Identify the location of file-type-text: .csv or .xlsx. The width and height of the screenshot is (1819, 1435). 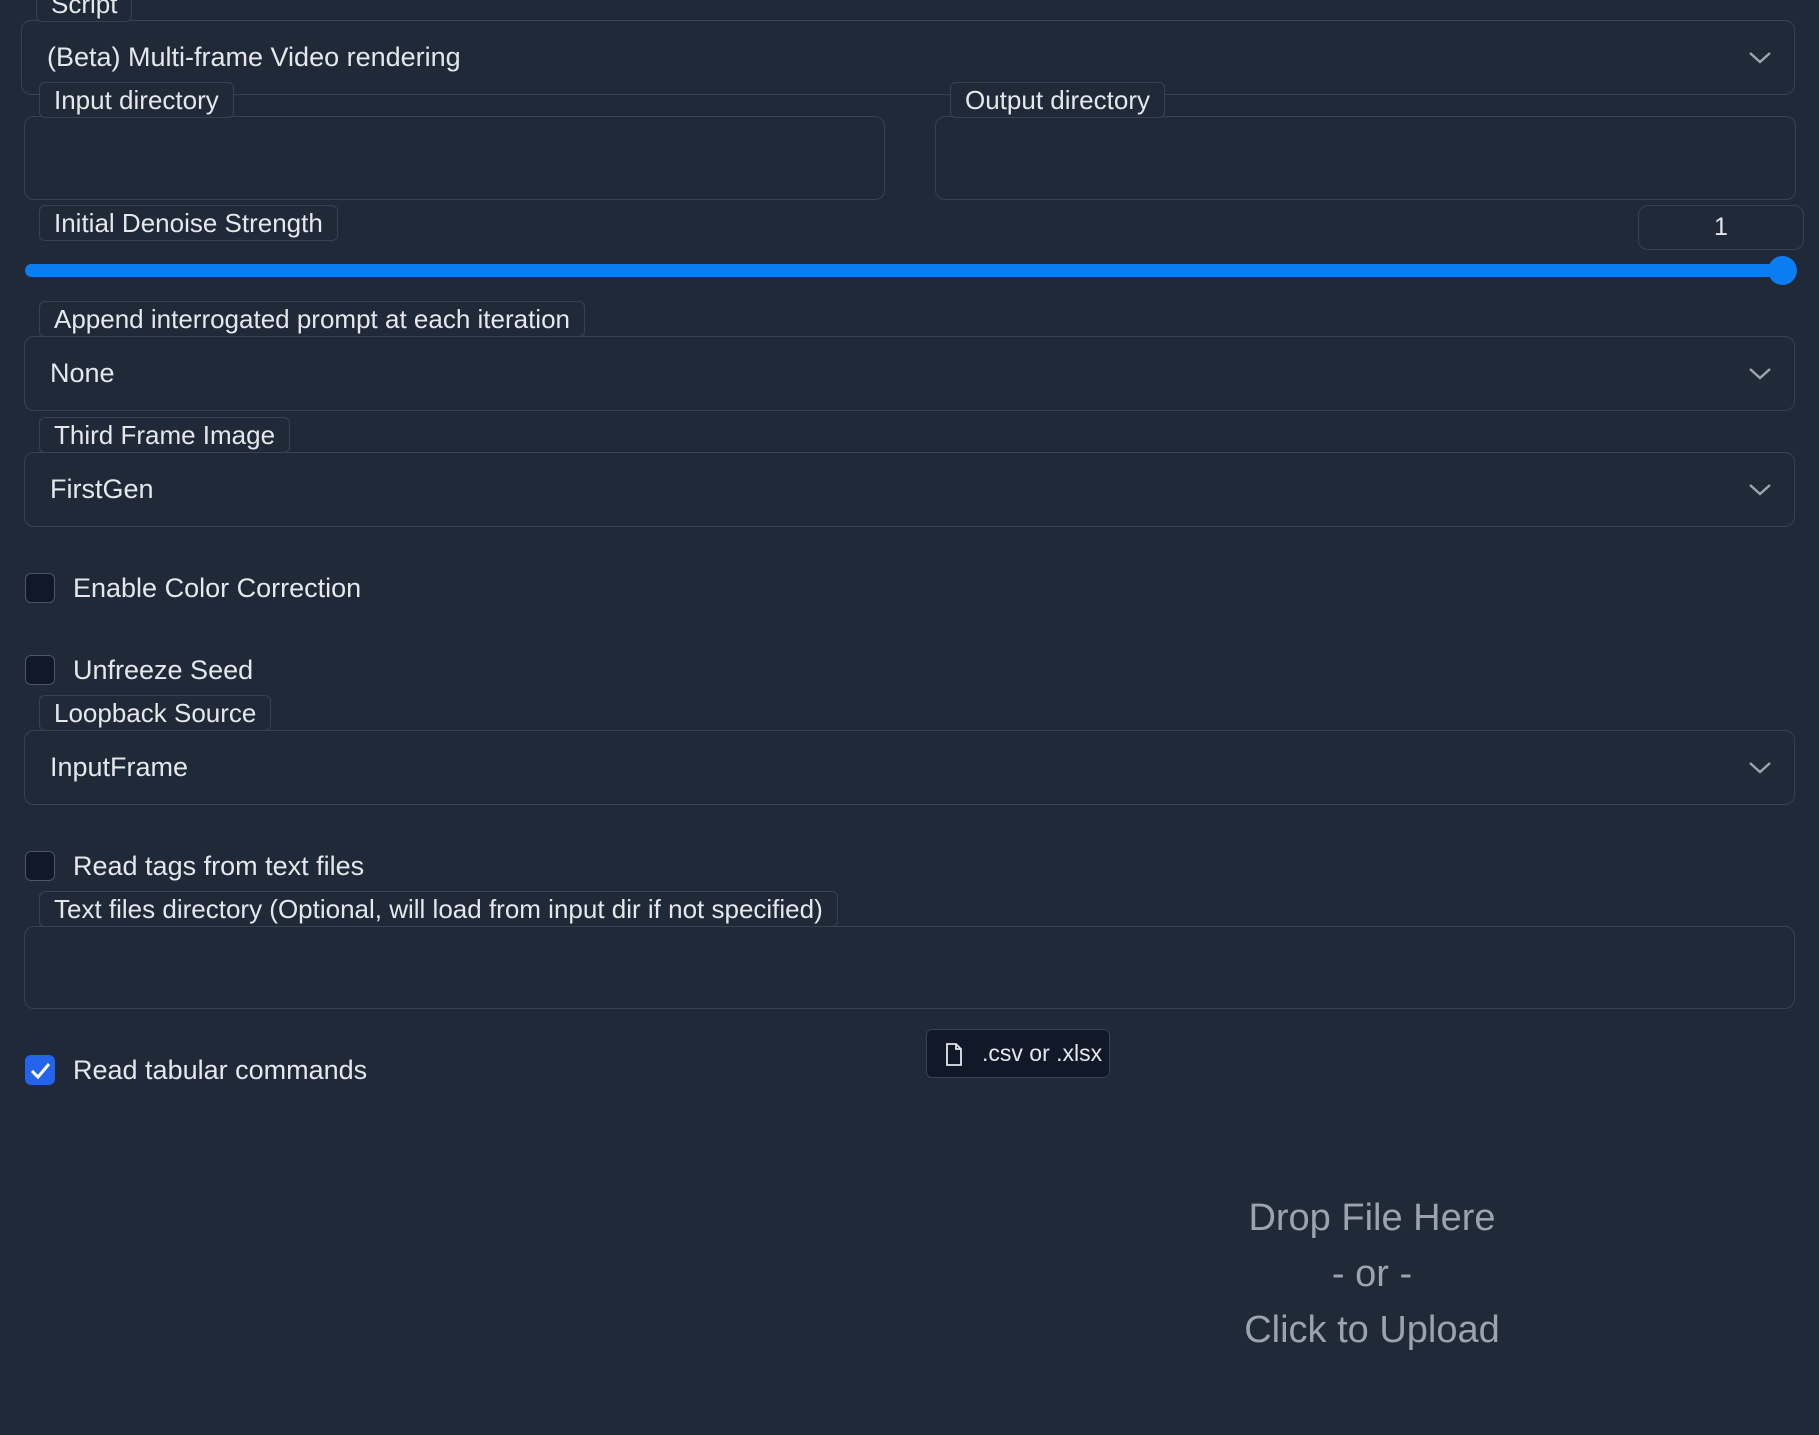
(1042, 1053).